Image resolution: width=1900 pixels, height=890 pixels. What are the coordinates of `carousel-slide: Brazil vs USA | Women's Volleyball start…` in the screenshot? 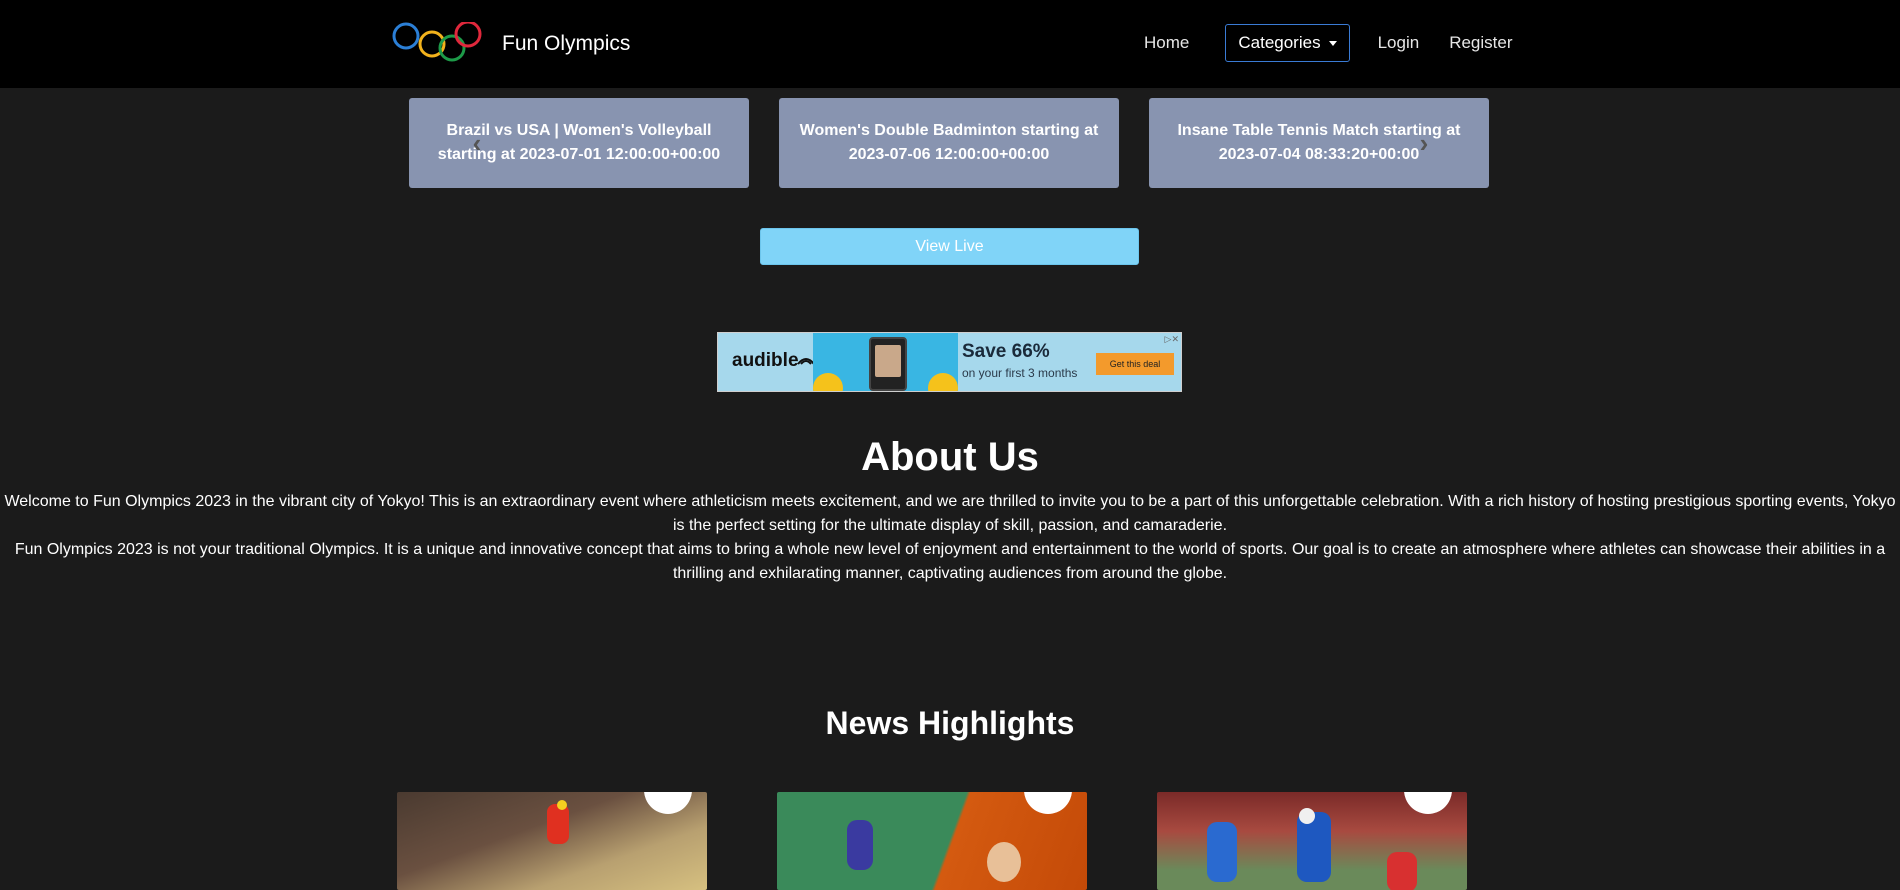 It's located at (579, 143).